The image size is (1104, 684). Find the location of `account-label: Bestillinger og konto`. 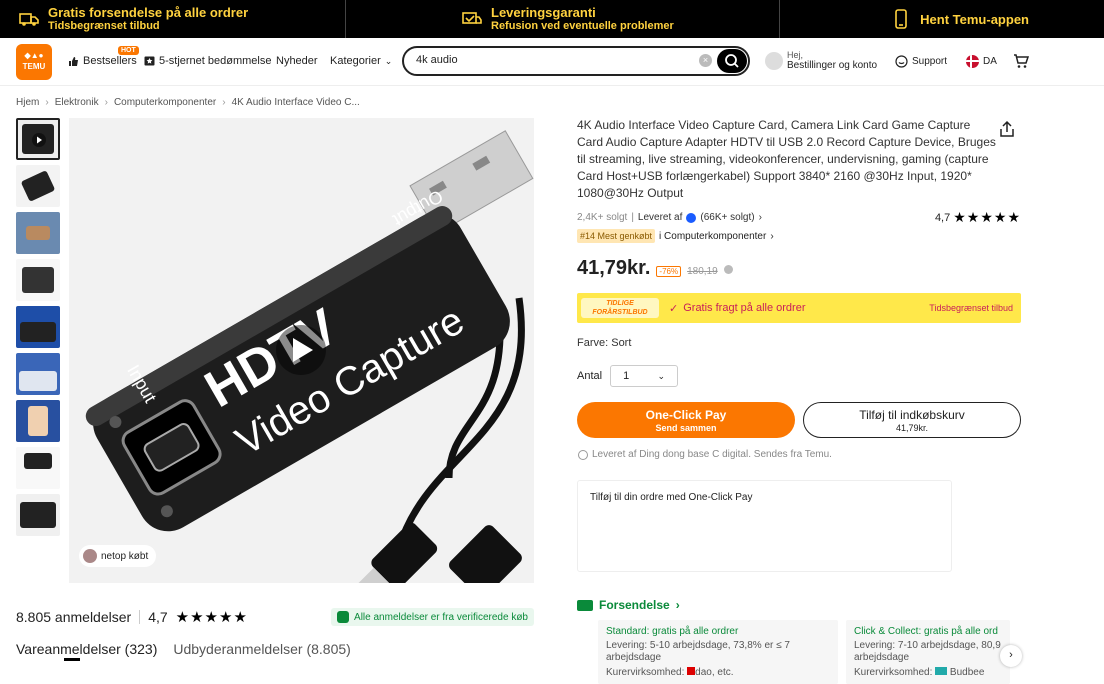

account-label: Bestillinger og konto is located at coordinates (832, 65).